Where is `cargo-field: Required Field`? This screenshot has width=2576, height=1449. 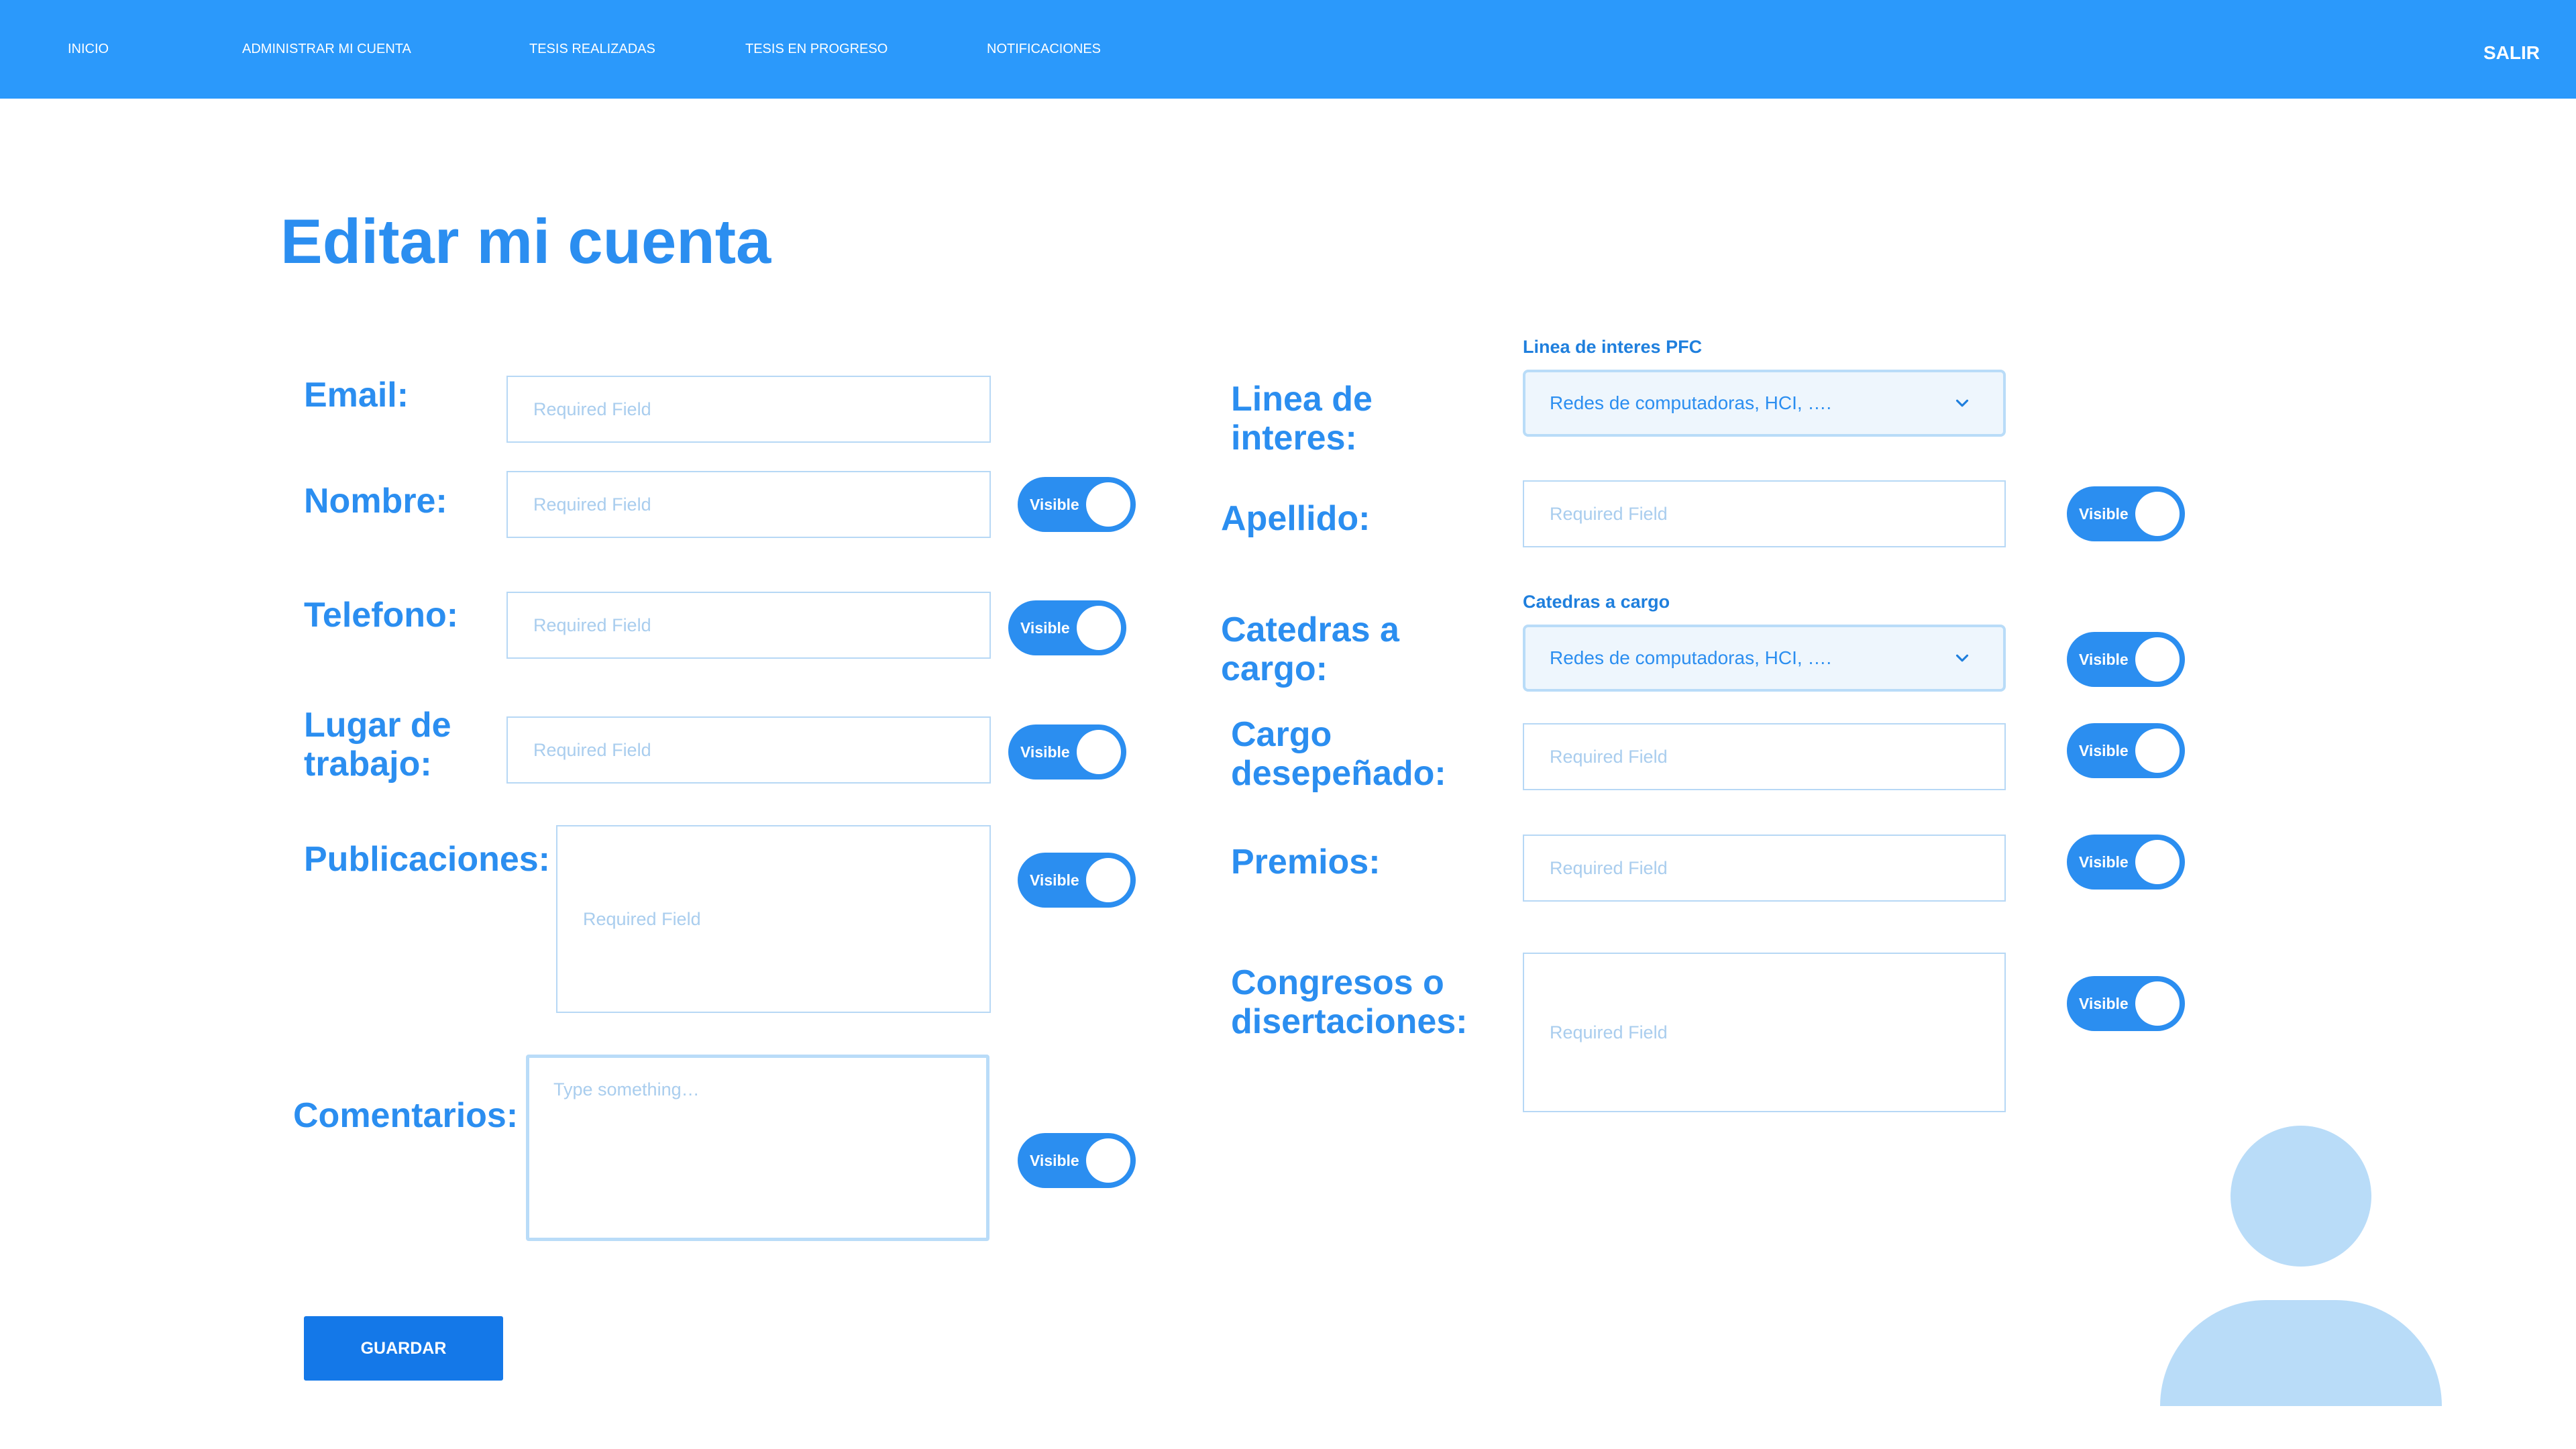
cargo-field: Required Field is located at coordinates (1764, 756).